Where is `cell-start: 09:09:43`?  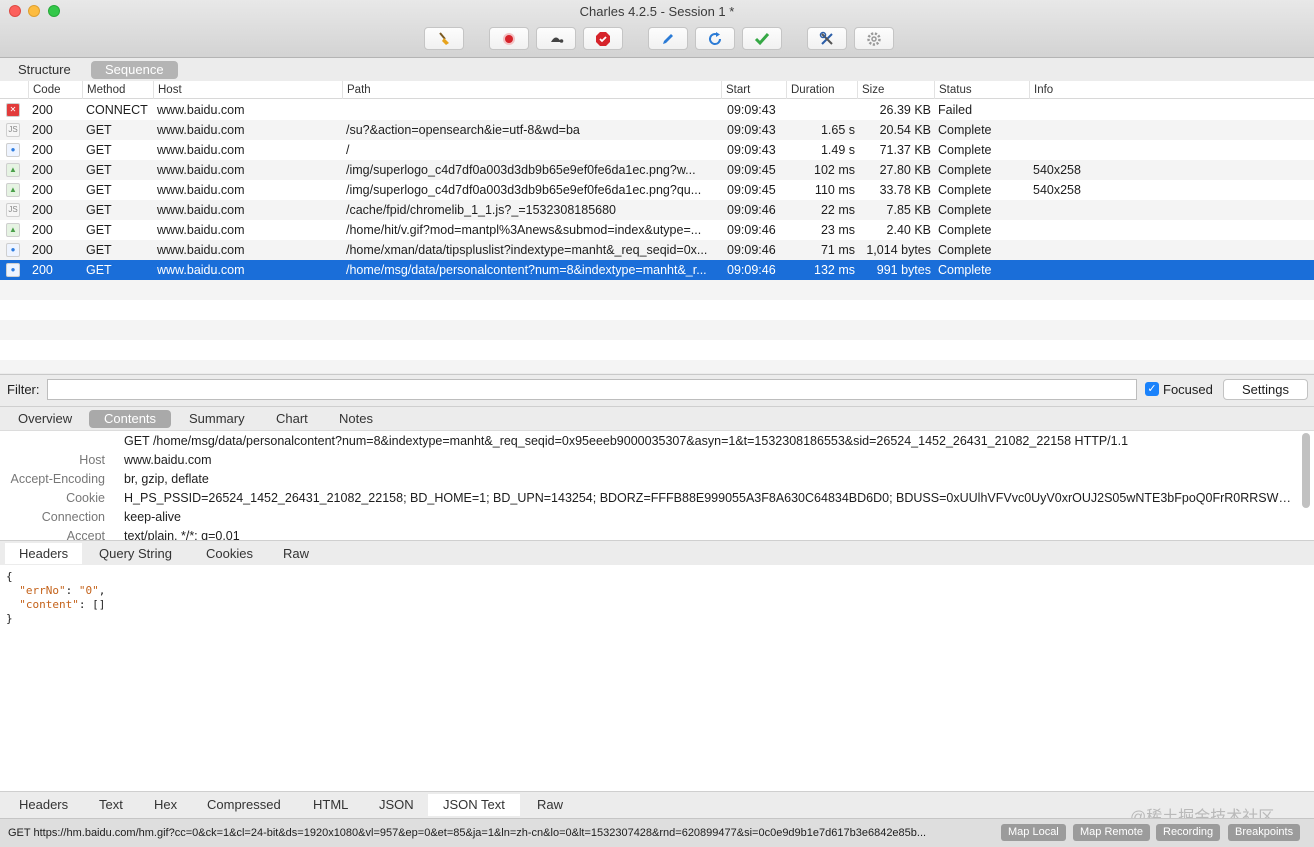
cell-start: 09:09:43 is located at coordinates (751, 130).